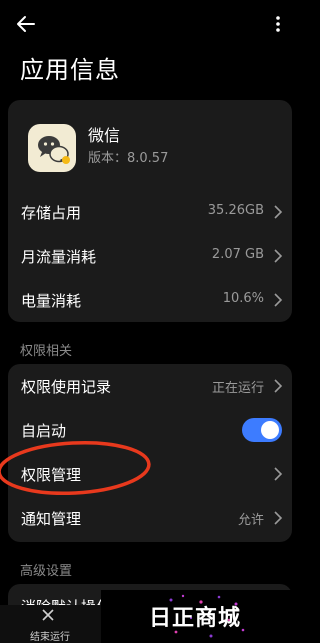 The height and width of the screenshot is (643, 320). What do you see at coordinates (150, 518) in the screenshot?
I see `notification-management-row: 通知管理 允许` at bounding box center [150, 518].